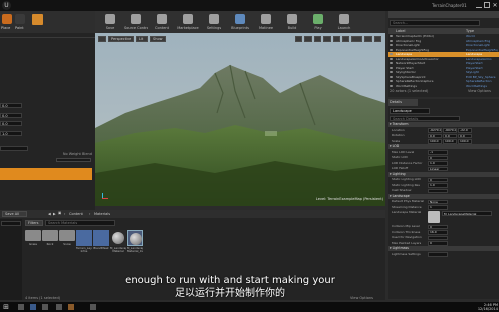 The height and width of the screenshot is (312, 499). I want to click on asset-tile: M_Landscape Material_Inst, so click(135, 248).